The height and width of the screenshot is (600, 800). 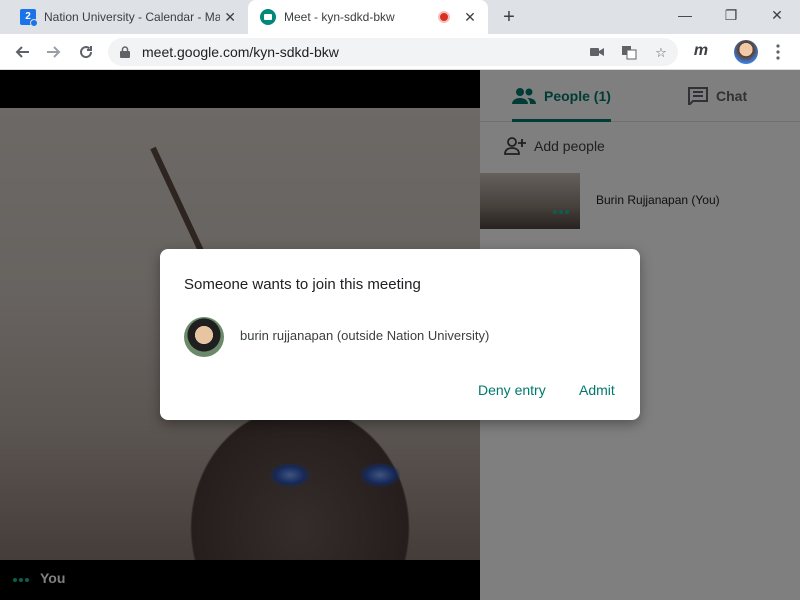 I want to click on translate-icon, so click(x=629, y=53).